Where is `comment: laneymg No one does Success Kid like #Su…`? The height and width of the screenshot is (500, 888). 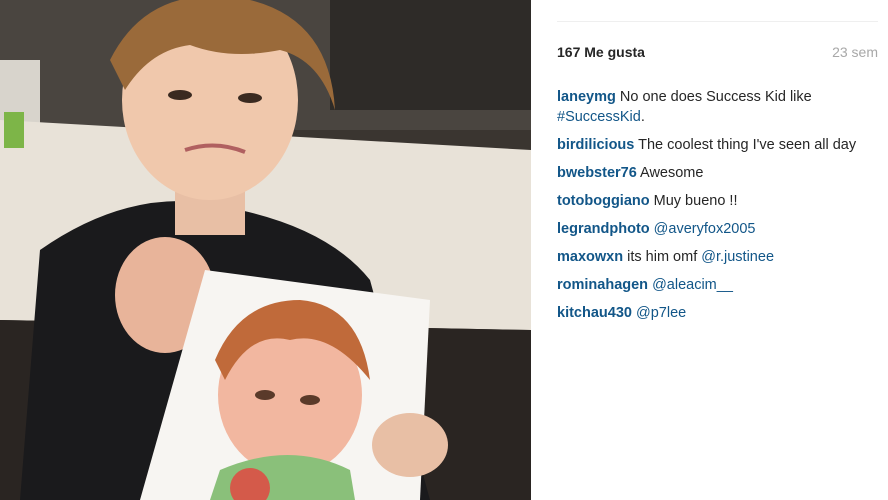 comment: laneymg No one does Success Kid like #Su… is located at coordinates (715, 107).